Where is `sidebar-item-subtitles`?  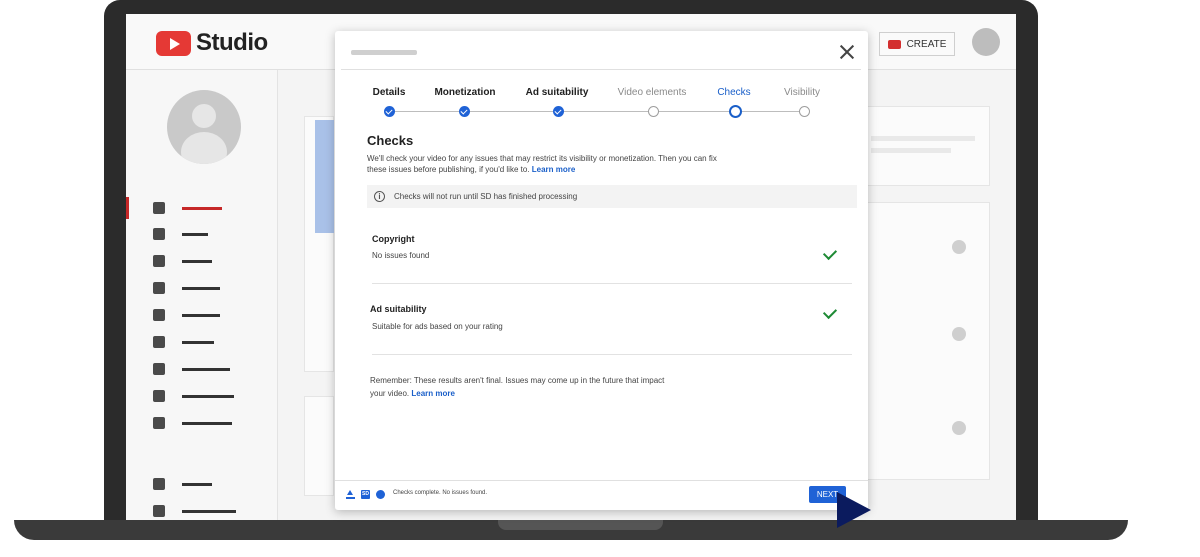 sidebar-item-subtitles is located at coordinates (202, 342).